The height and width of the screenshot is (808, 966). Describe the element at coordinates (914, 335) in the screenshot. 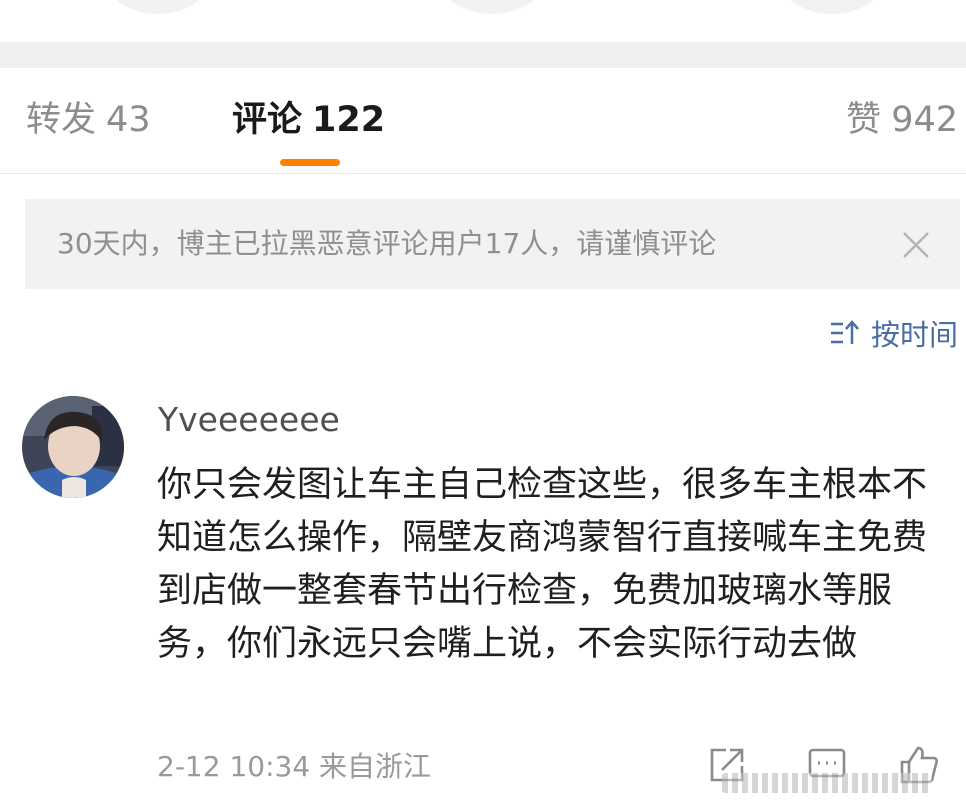

I see `sort-label: 按时间` at that location.